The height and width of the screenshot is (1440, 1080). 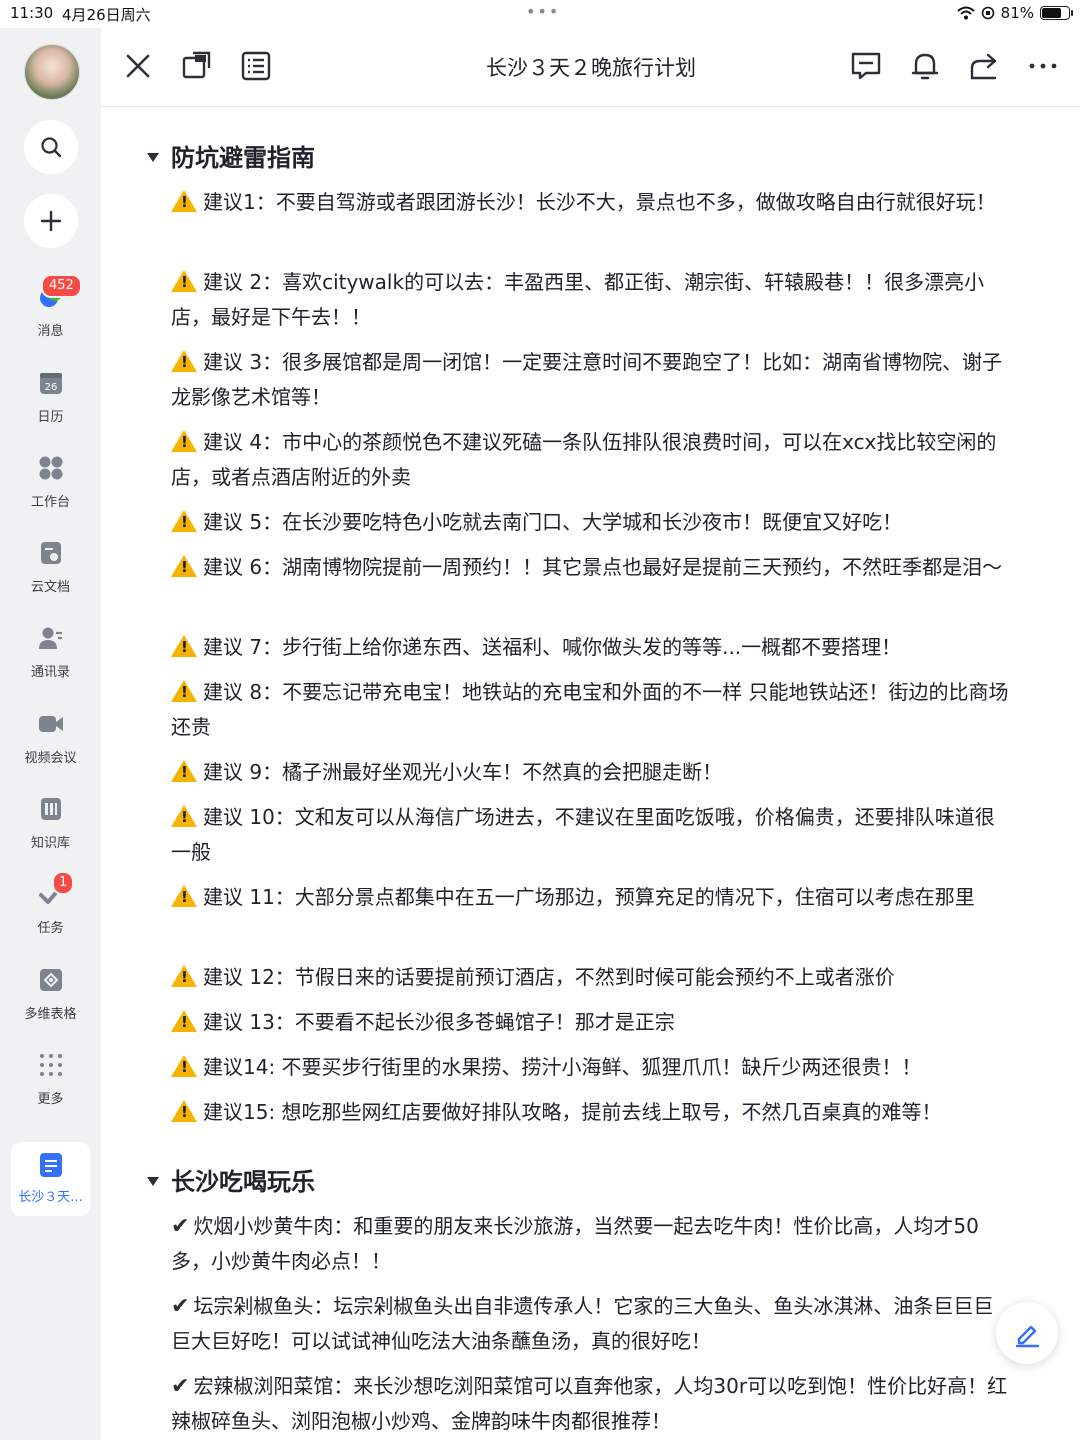 What do you see at coordinates (984, 66) in the screenshot?
I see `share-icon` at bounding box center [984, 66].